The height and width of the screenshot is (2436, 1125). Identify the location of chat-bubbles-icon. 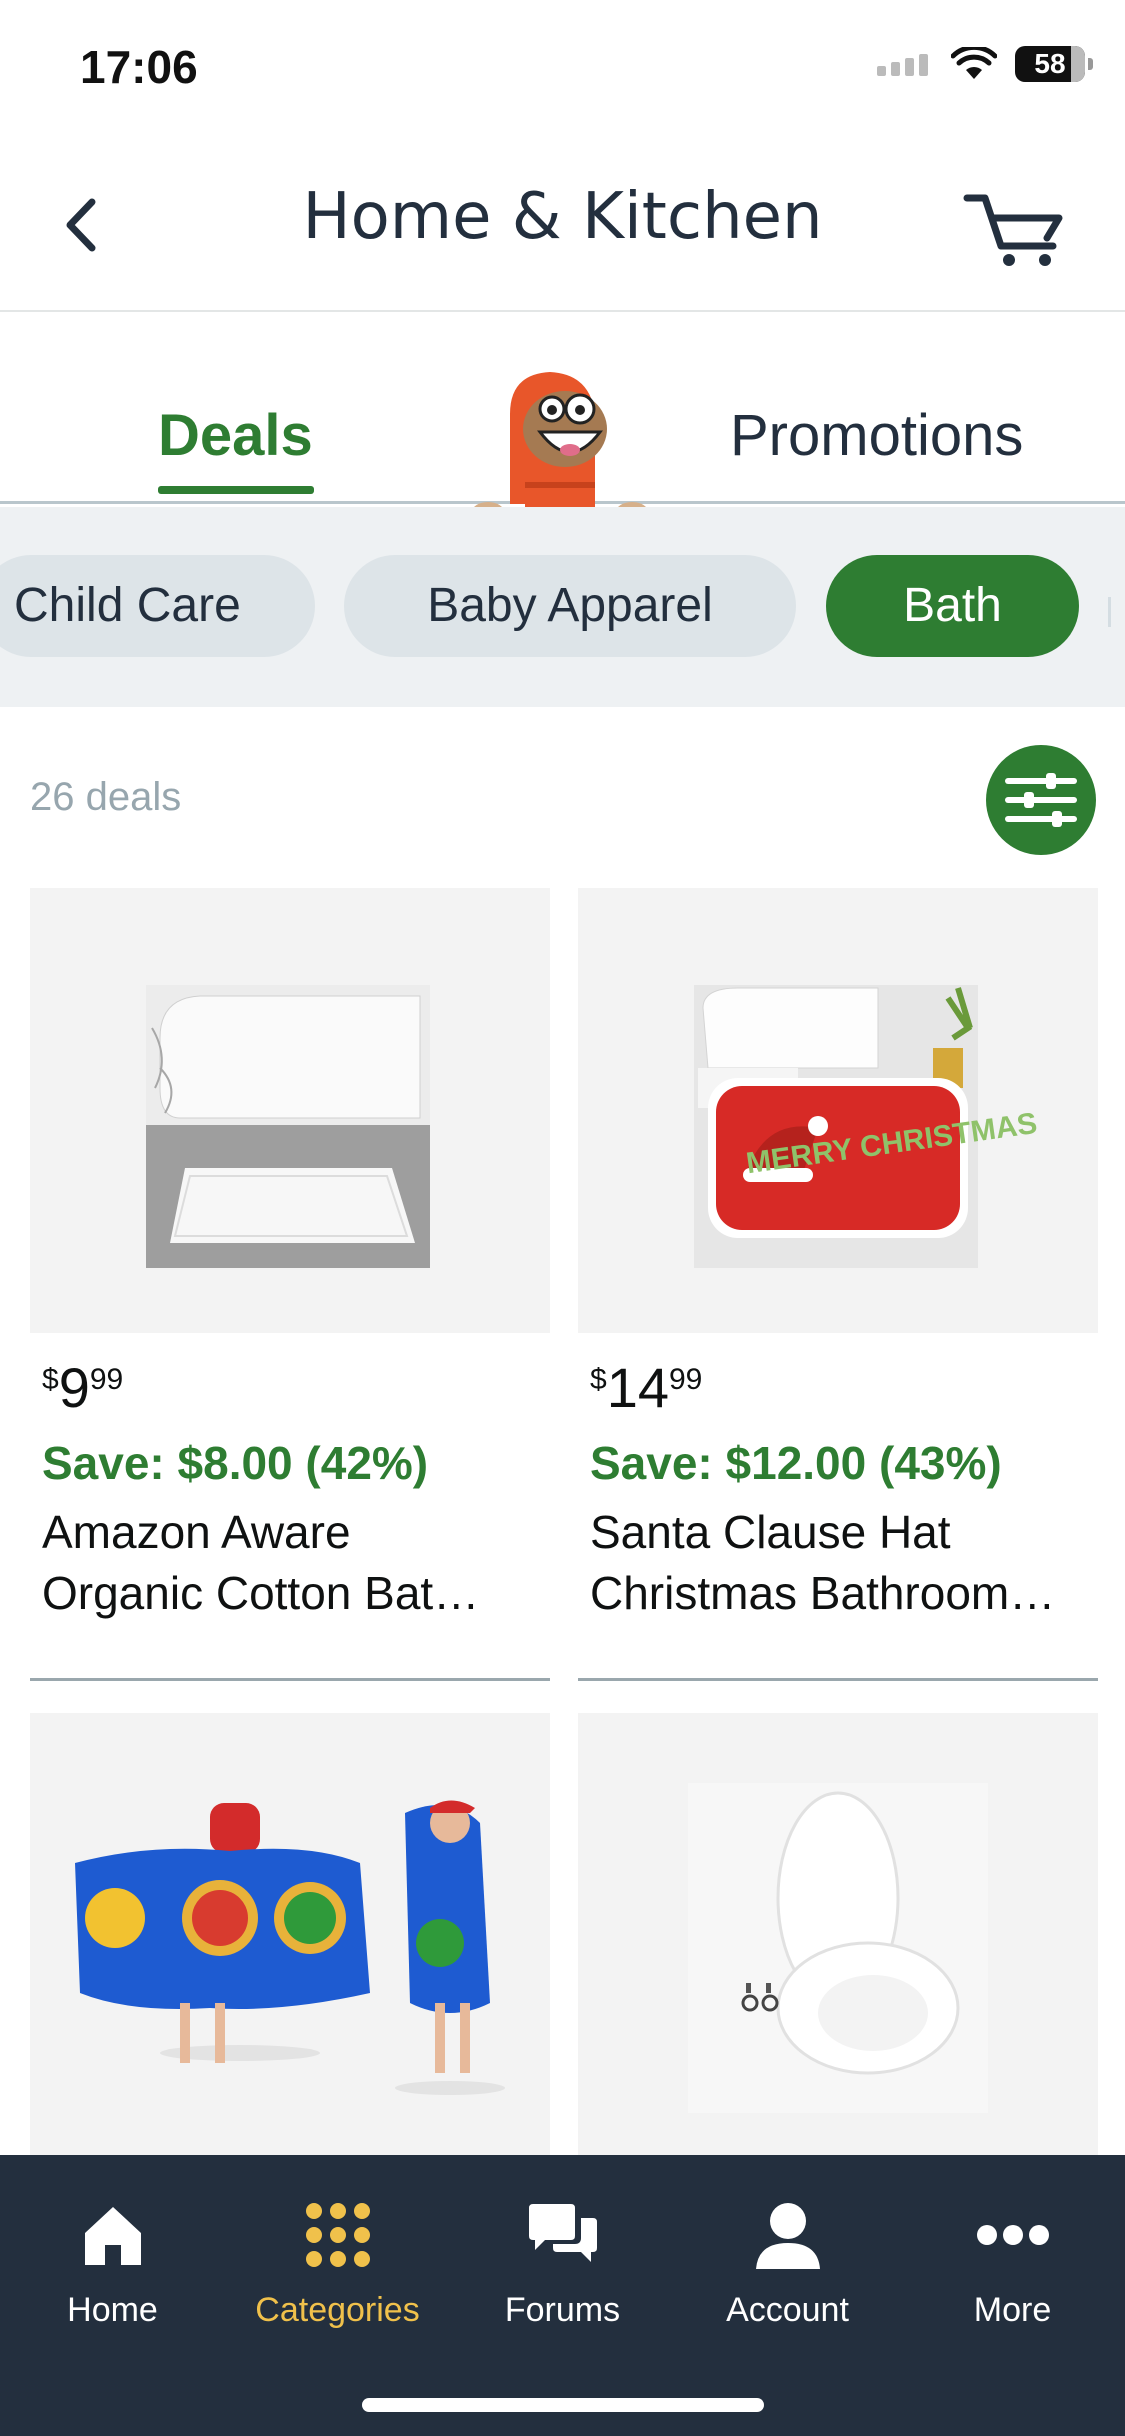
(562, 2233).